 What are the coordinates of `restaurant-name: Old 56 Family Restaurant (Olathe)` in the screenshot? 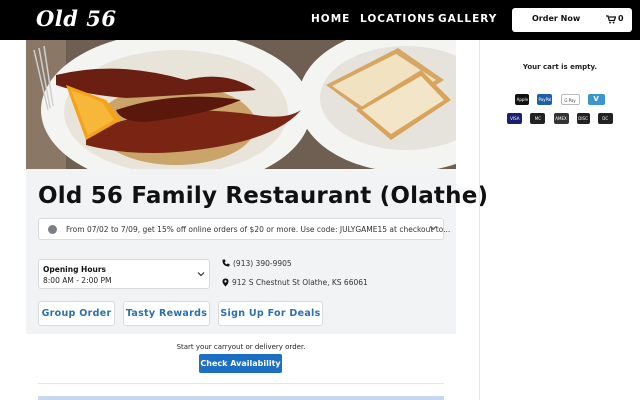 It's located at (263, 196).